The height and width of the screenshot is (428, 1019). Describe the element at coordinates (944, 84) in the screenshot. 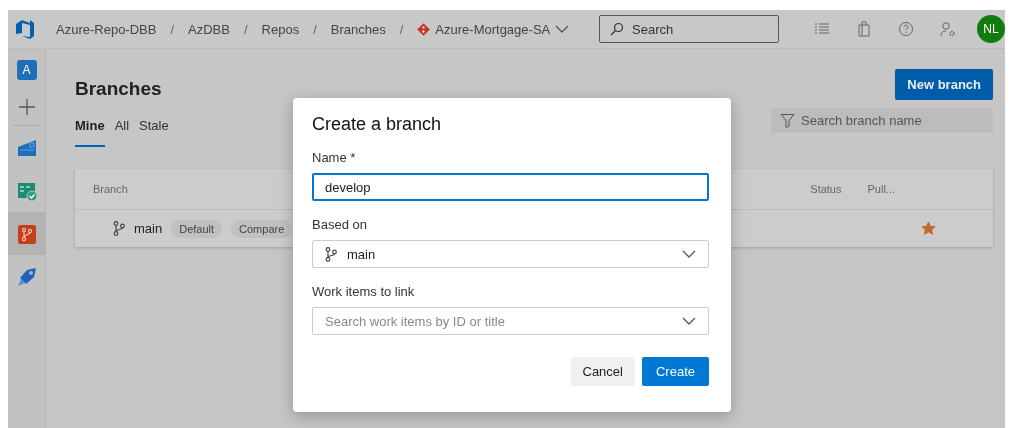

I see `new-branch-button: New branch` at that location.